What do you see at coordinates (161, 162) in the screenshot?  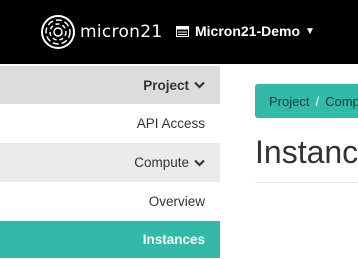 I see `sidebar-item-label: Compute` at bounding box center [161, 162].